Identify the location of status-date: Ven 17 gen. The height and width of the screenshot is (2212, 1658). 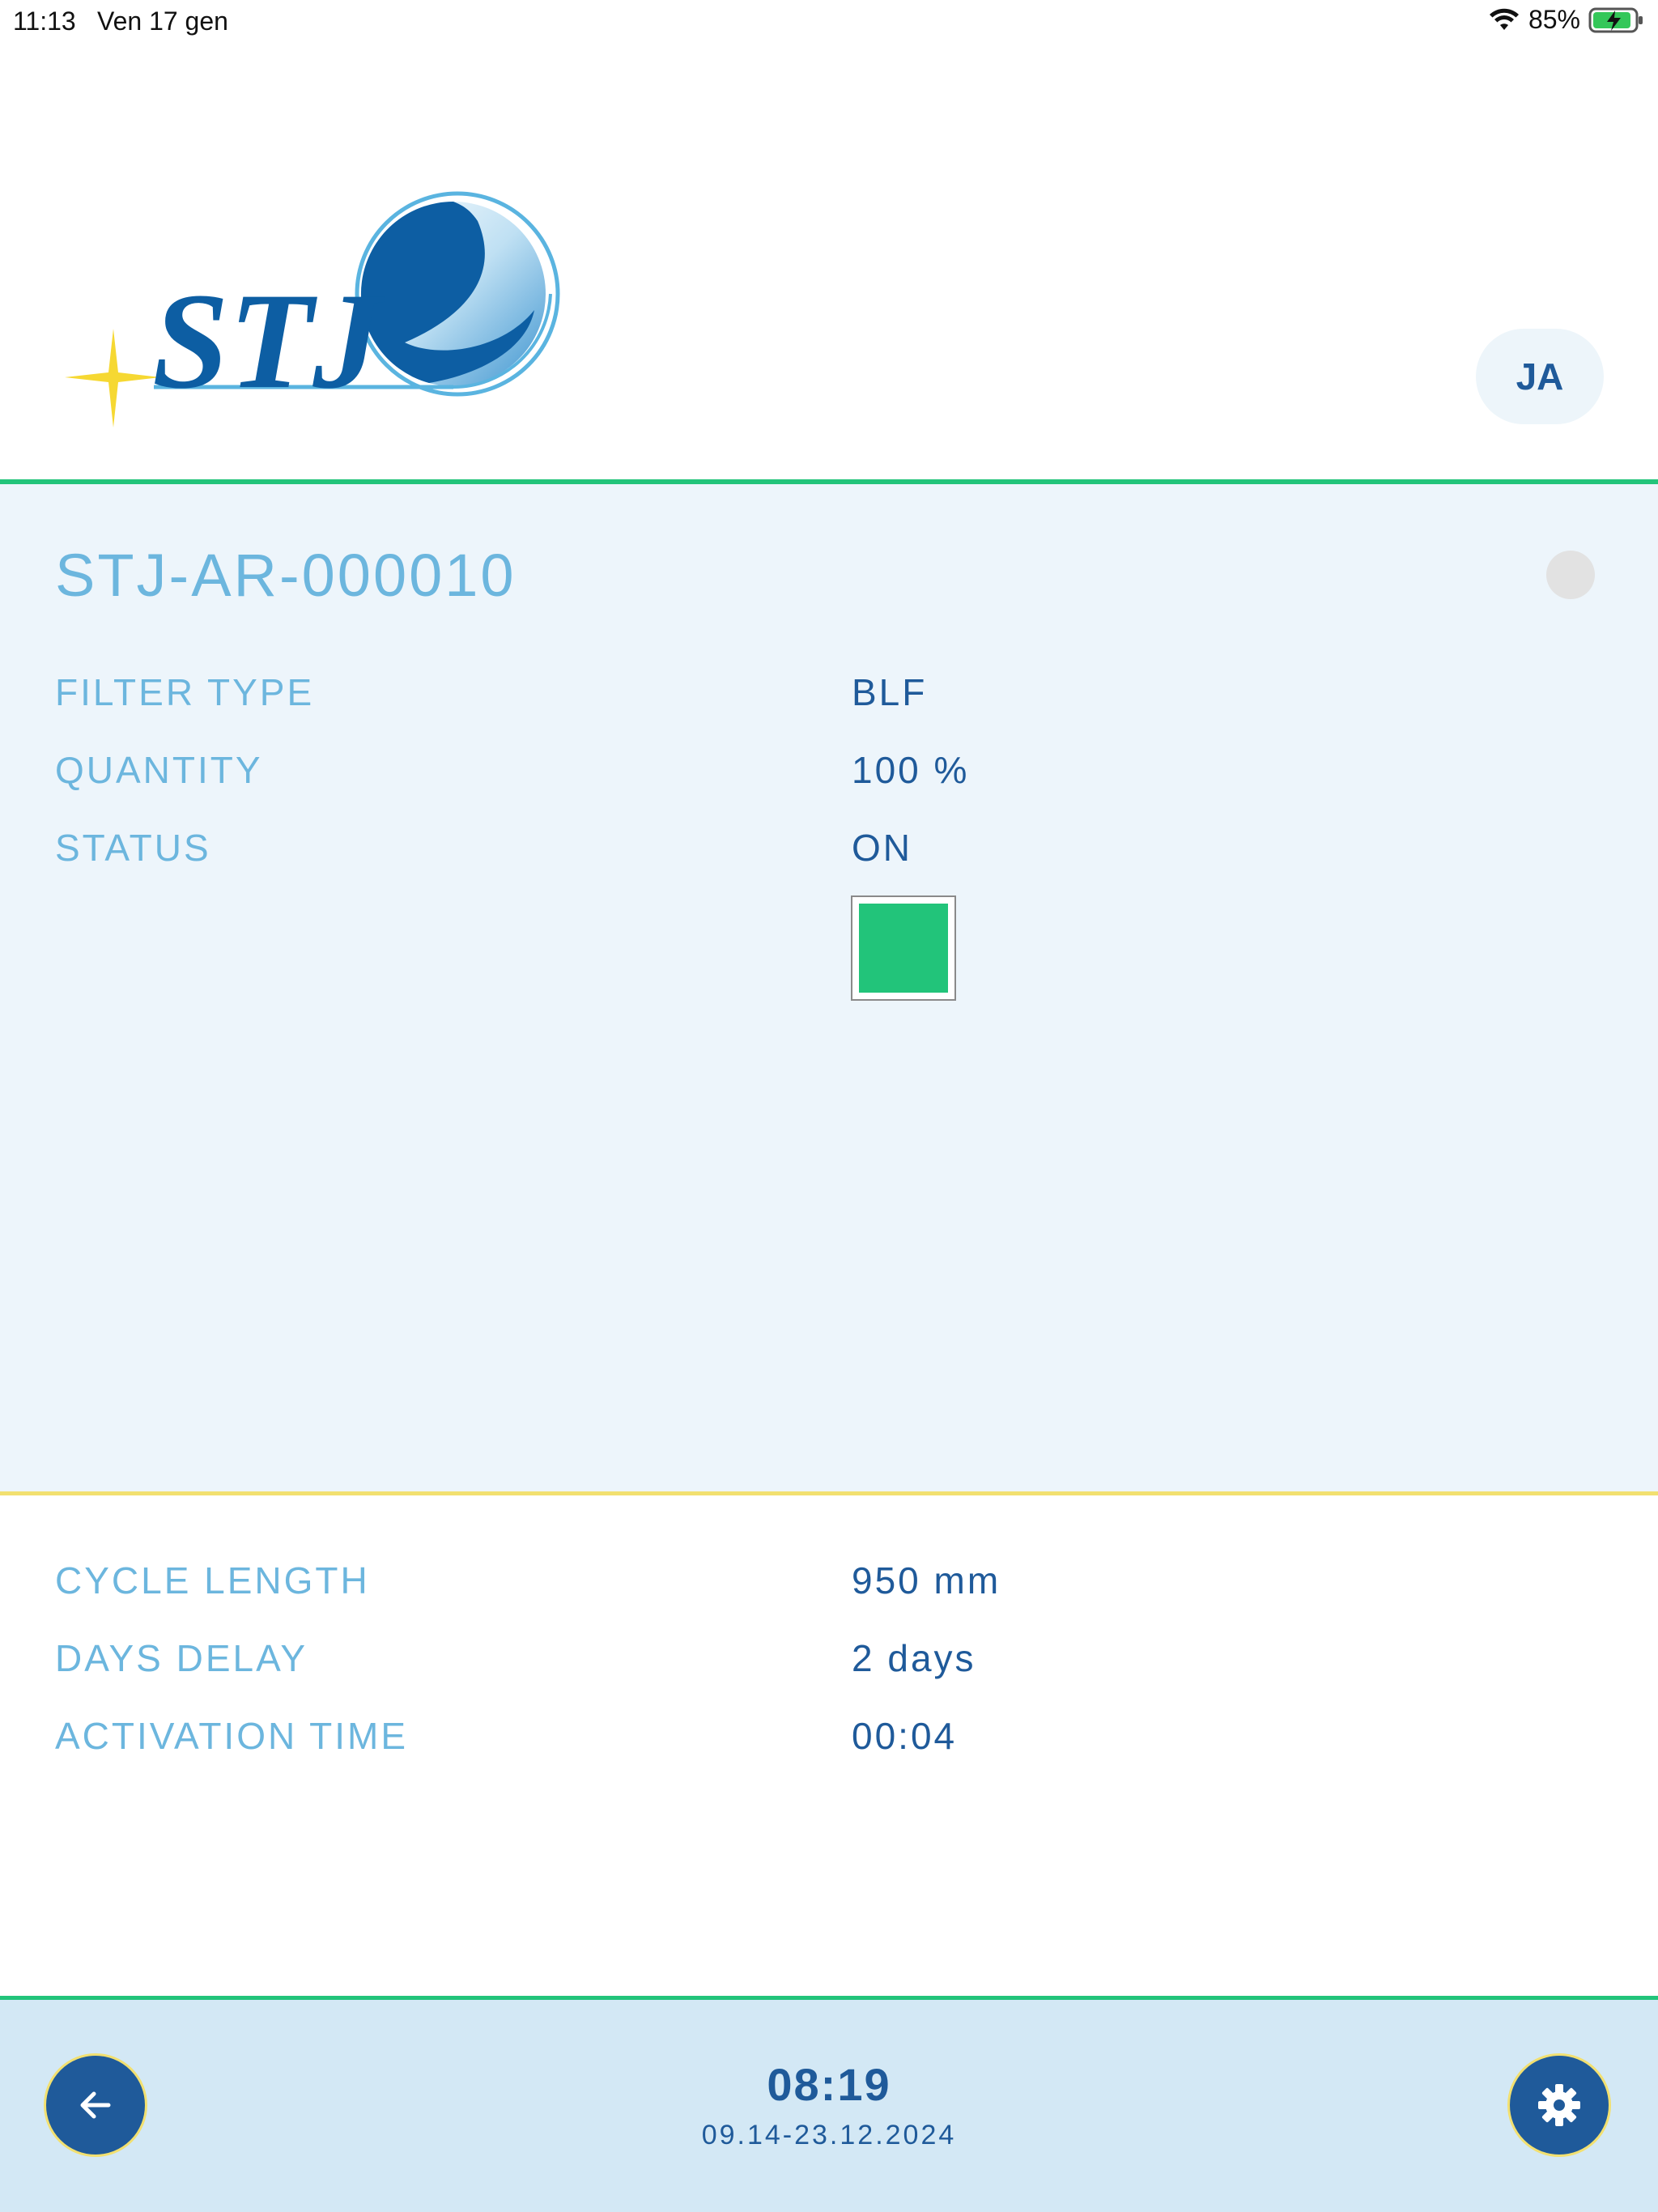
(162, 21).